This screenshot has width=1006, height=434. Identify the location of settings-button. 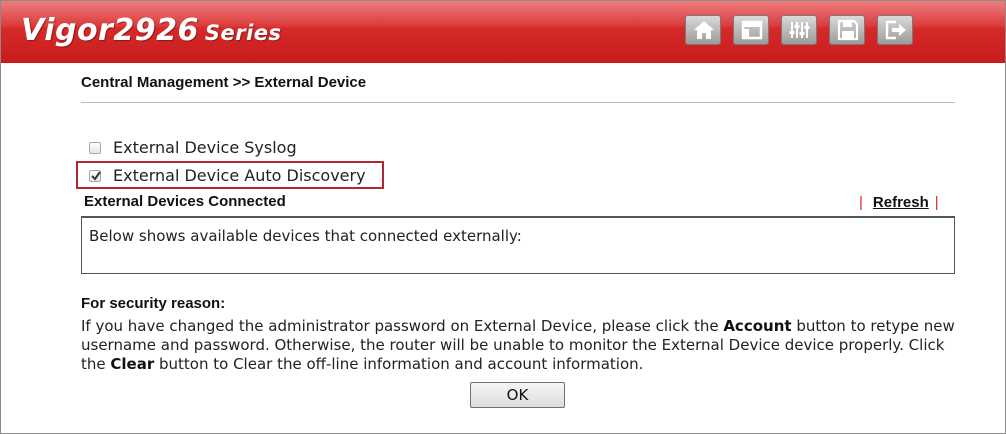
(799, 30).